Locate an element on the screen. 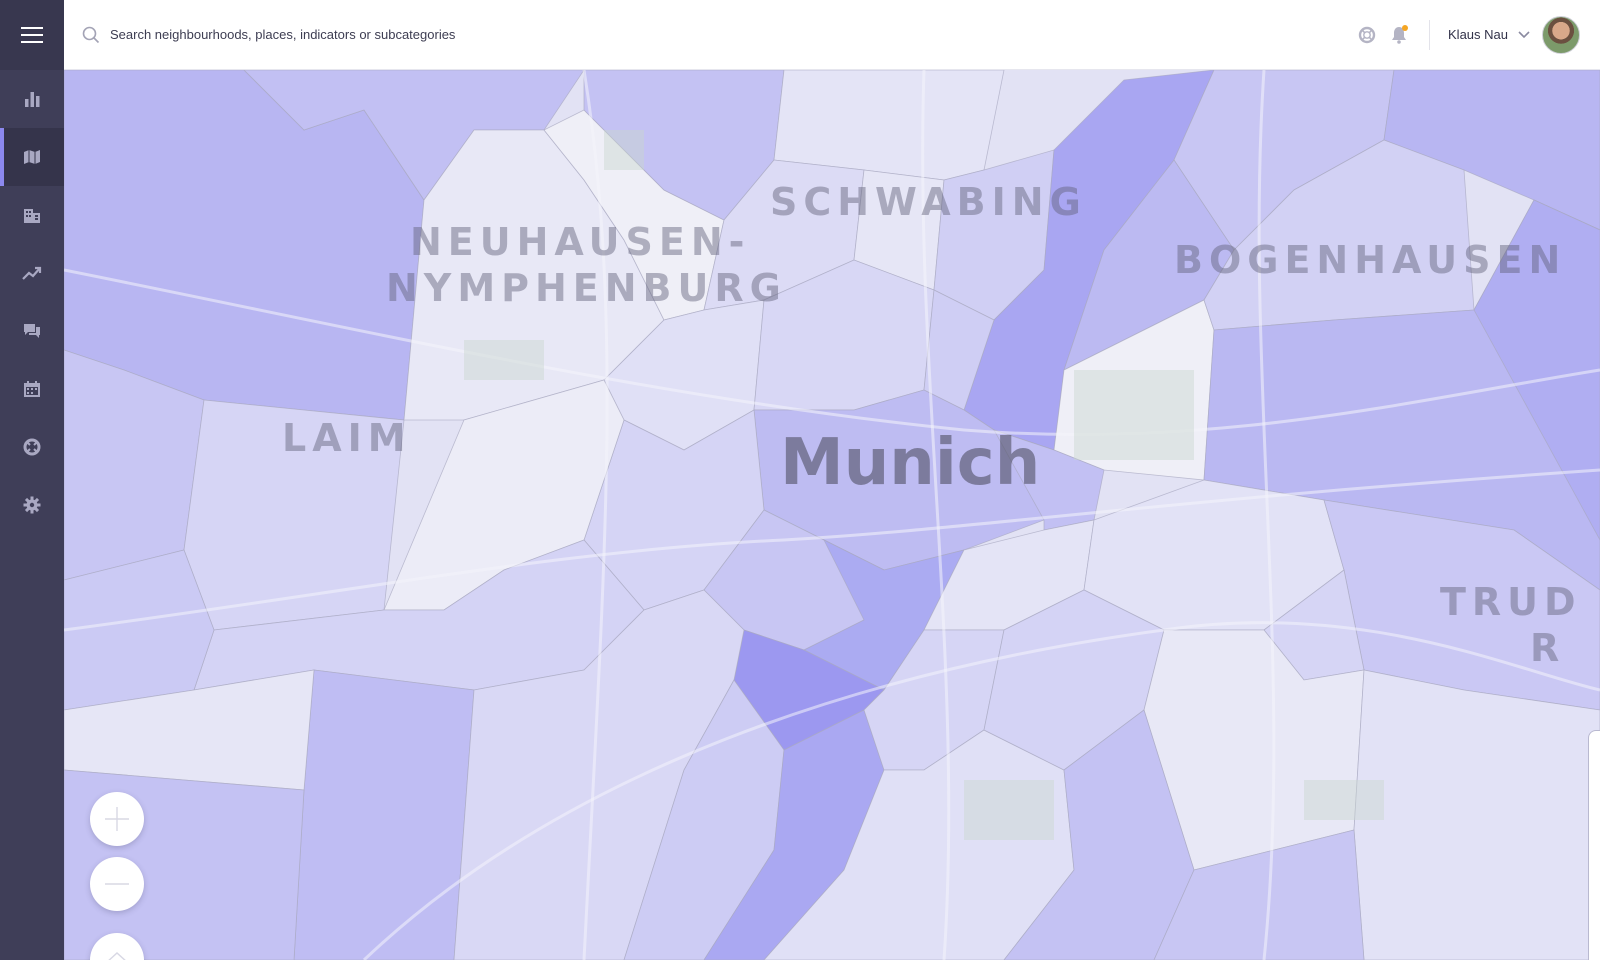  bar-chart-icon is located at coordinates (32, 99).